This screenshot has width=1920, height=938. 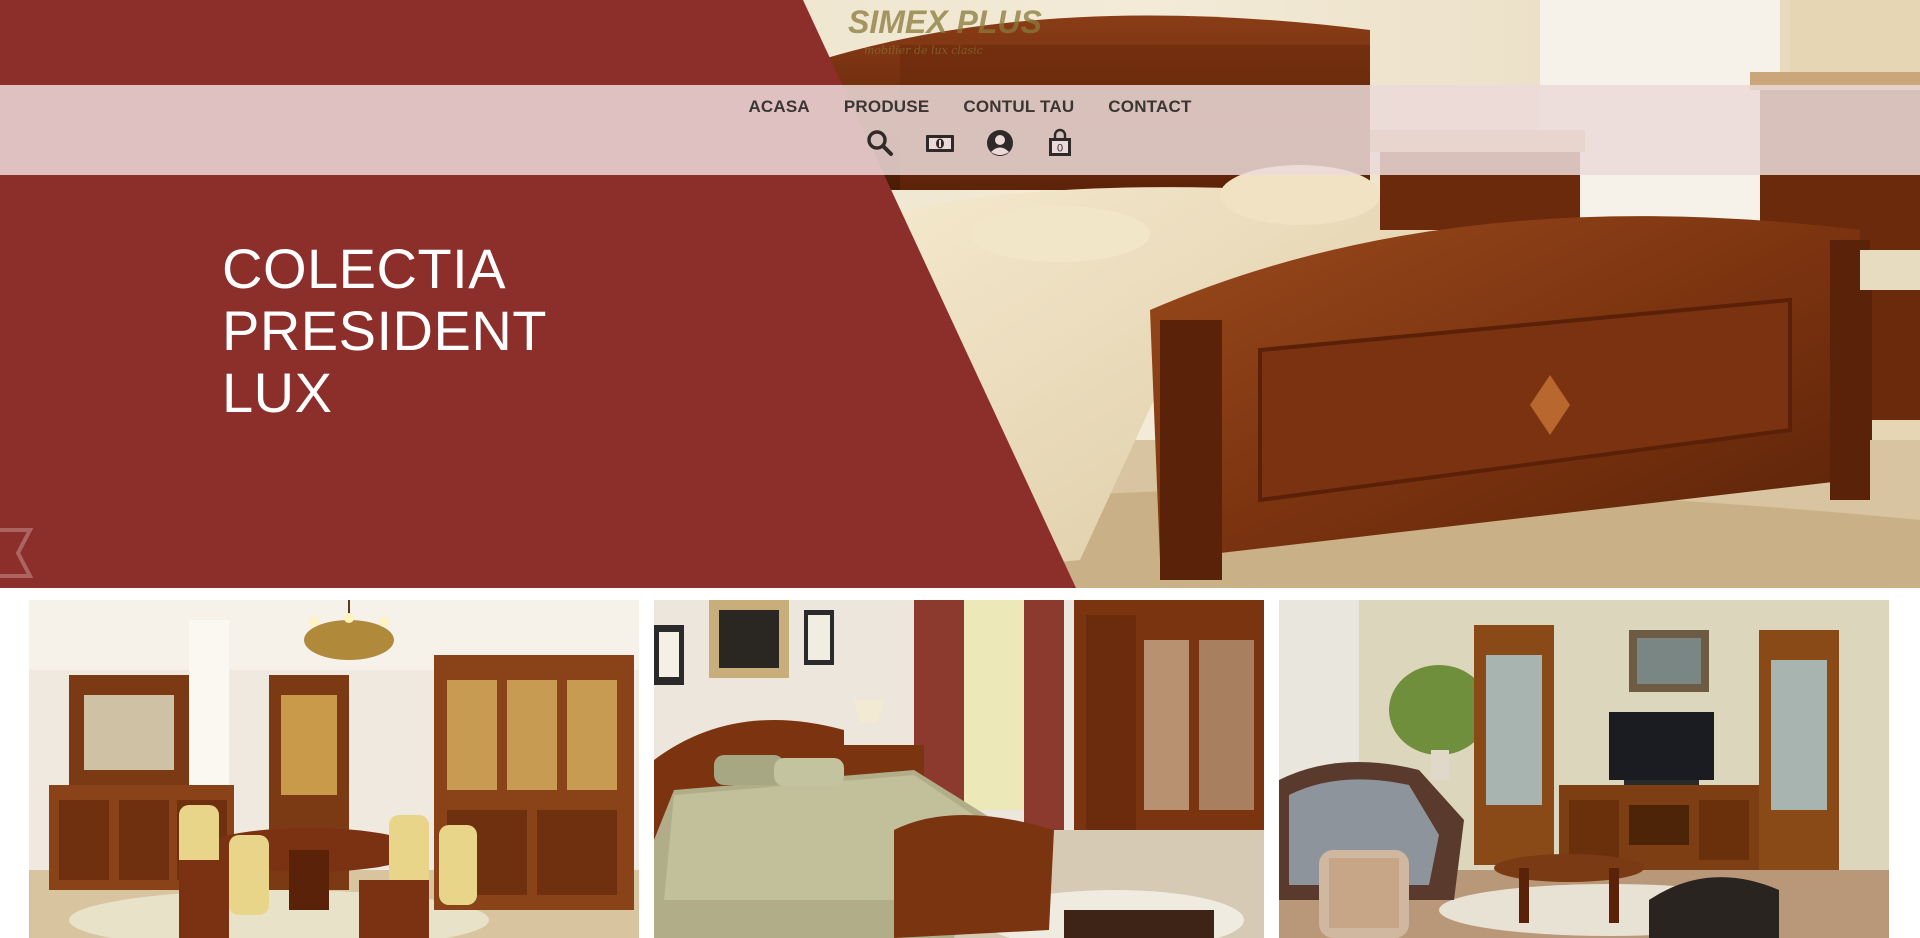 I want to click on brand-logo: SIMEX PLUS mobilier de lux clasic, so click(x=968, y=33).